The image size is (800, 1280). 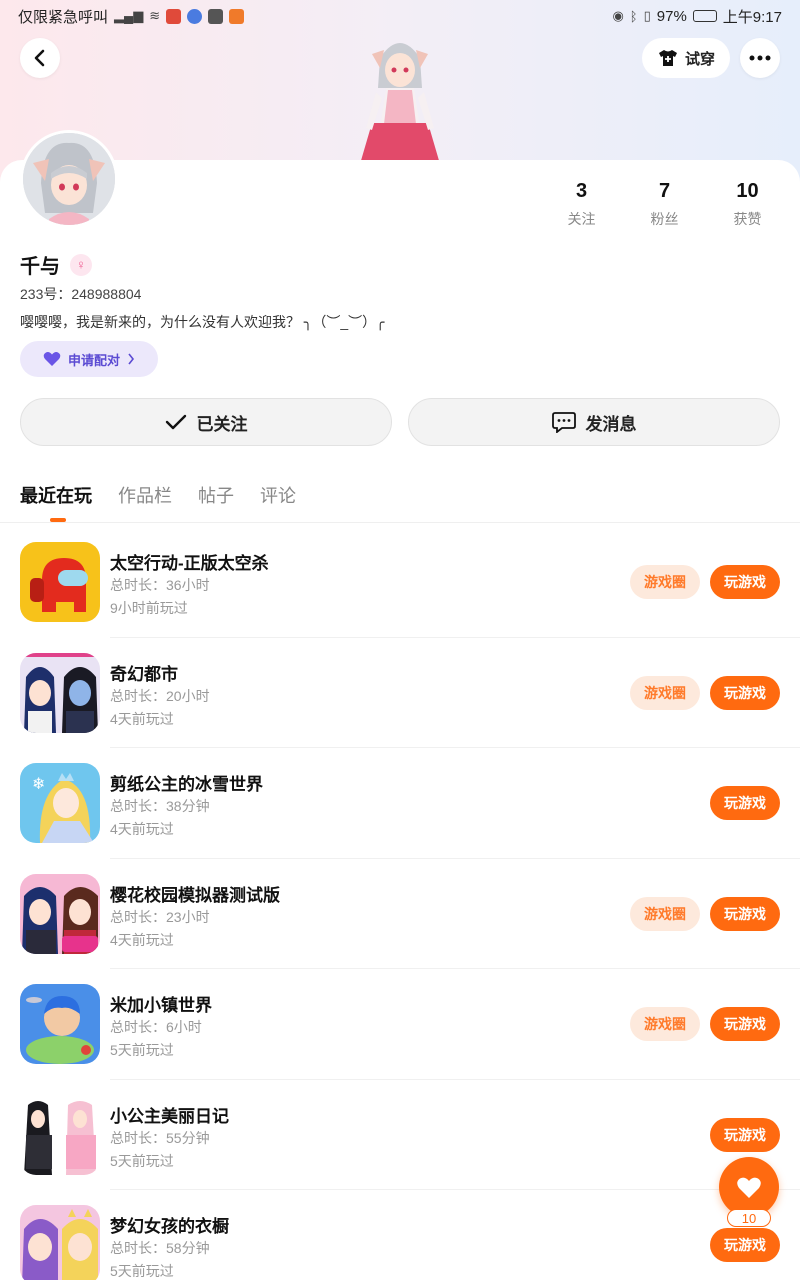 I want to click on back-button, so click(x=40, y=58).